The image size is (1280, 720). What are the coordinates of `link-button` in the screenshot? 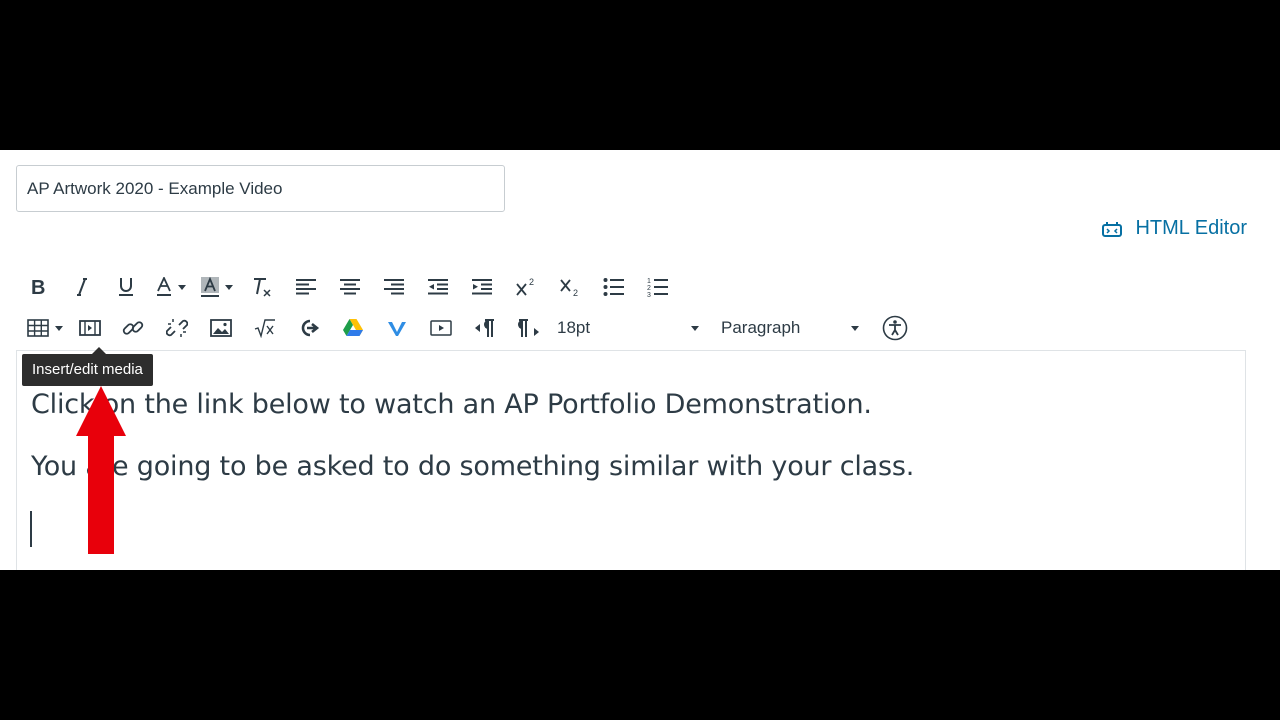 It's located at (133, 328).